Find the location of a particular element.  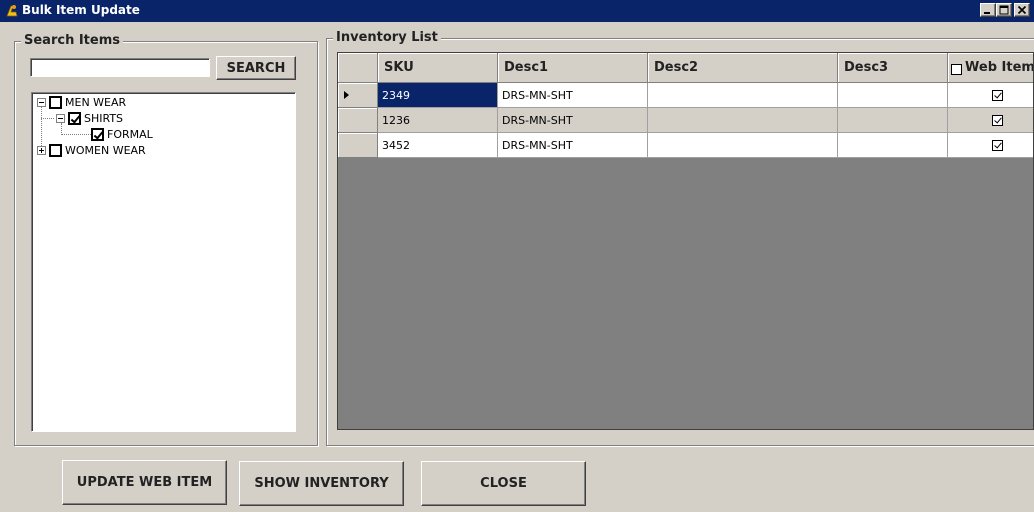

formal-checkbox is located at coordinates (97, 134).